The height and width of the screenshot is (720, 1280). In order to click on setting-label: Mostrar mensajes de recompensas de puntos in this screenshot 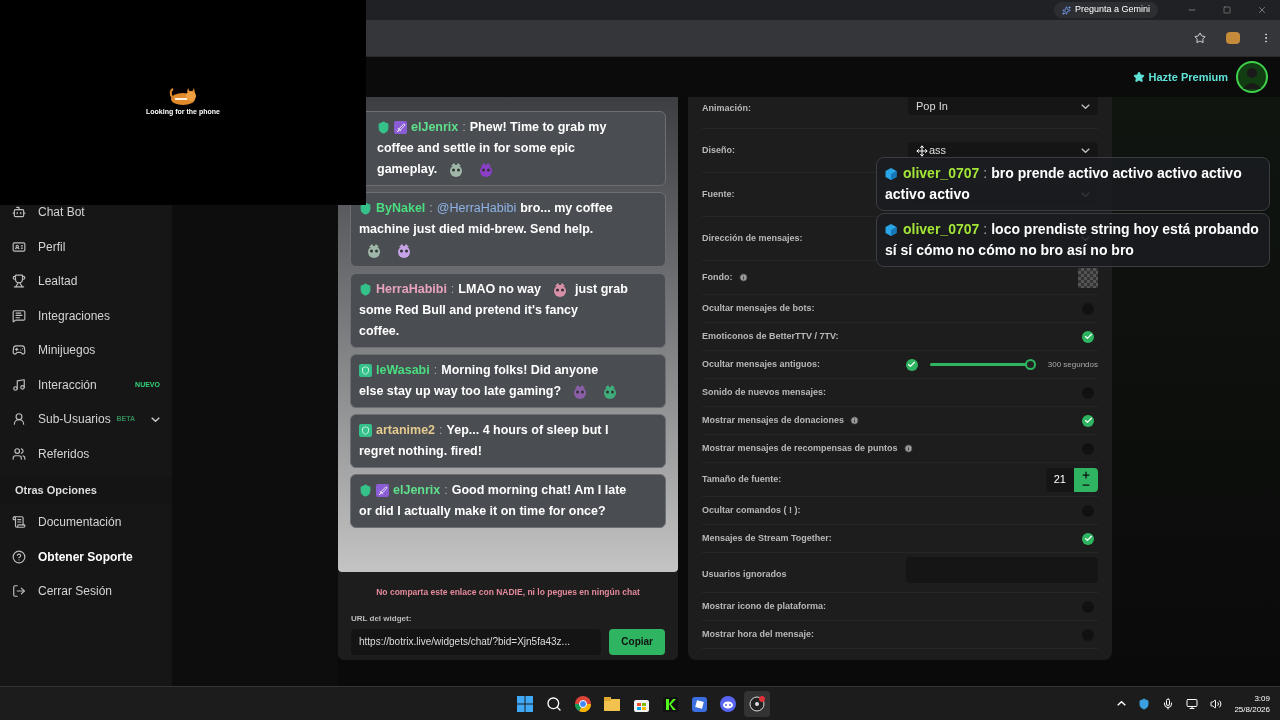, I will do `click(800, 448)`.